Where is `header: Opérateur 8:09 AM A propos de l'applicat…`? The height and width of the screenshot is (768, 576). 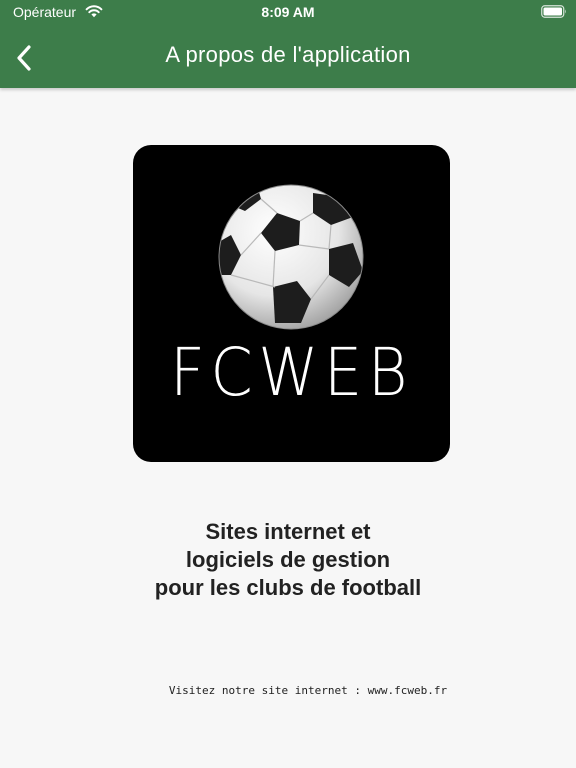 header: Opérateur 8:09 AM A propos de l'applicat… is located at coordinates (288, 44).